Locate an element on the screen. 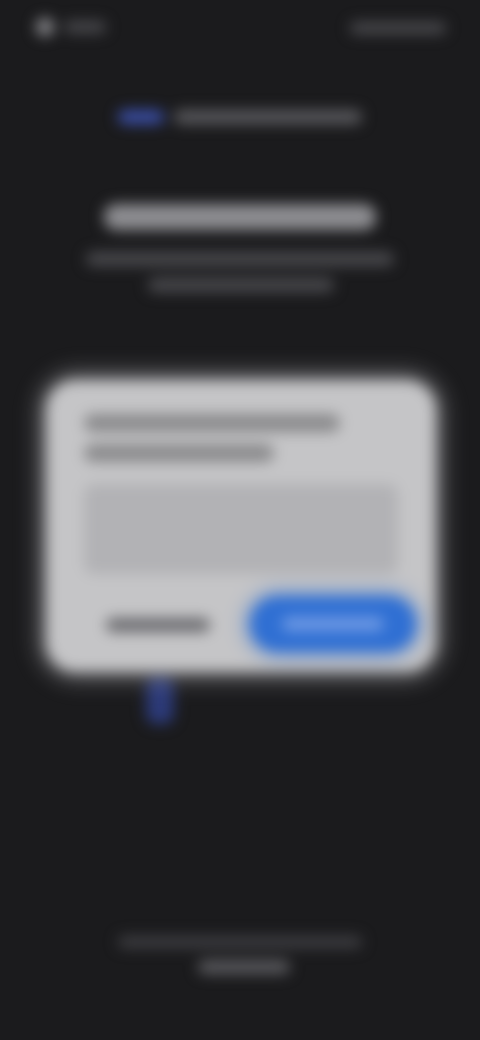 This screenshot has height=1040, width=480. dialog-secondary-button is located at coordinates (158, 625).